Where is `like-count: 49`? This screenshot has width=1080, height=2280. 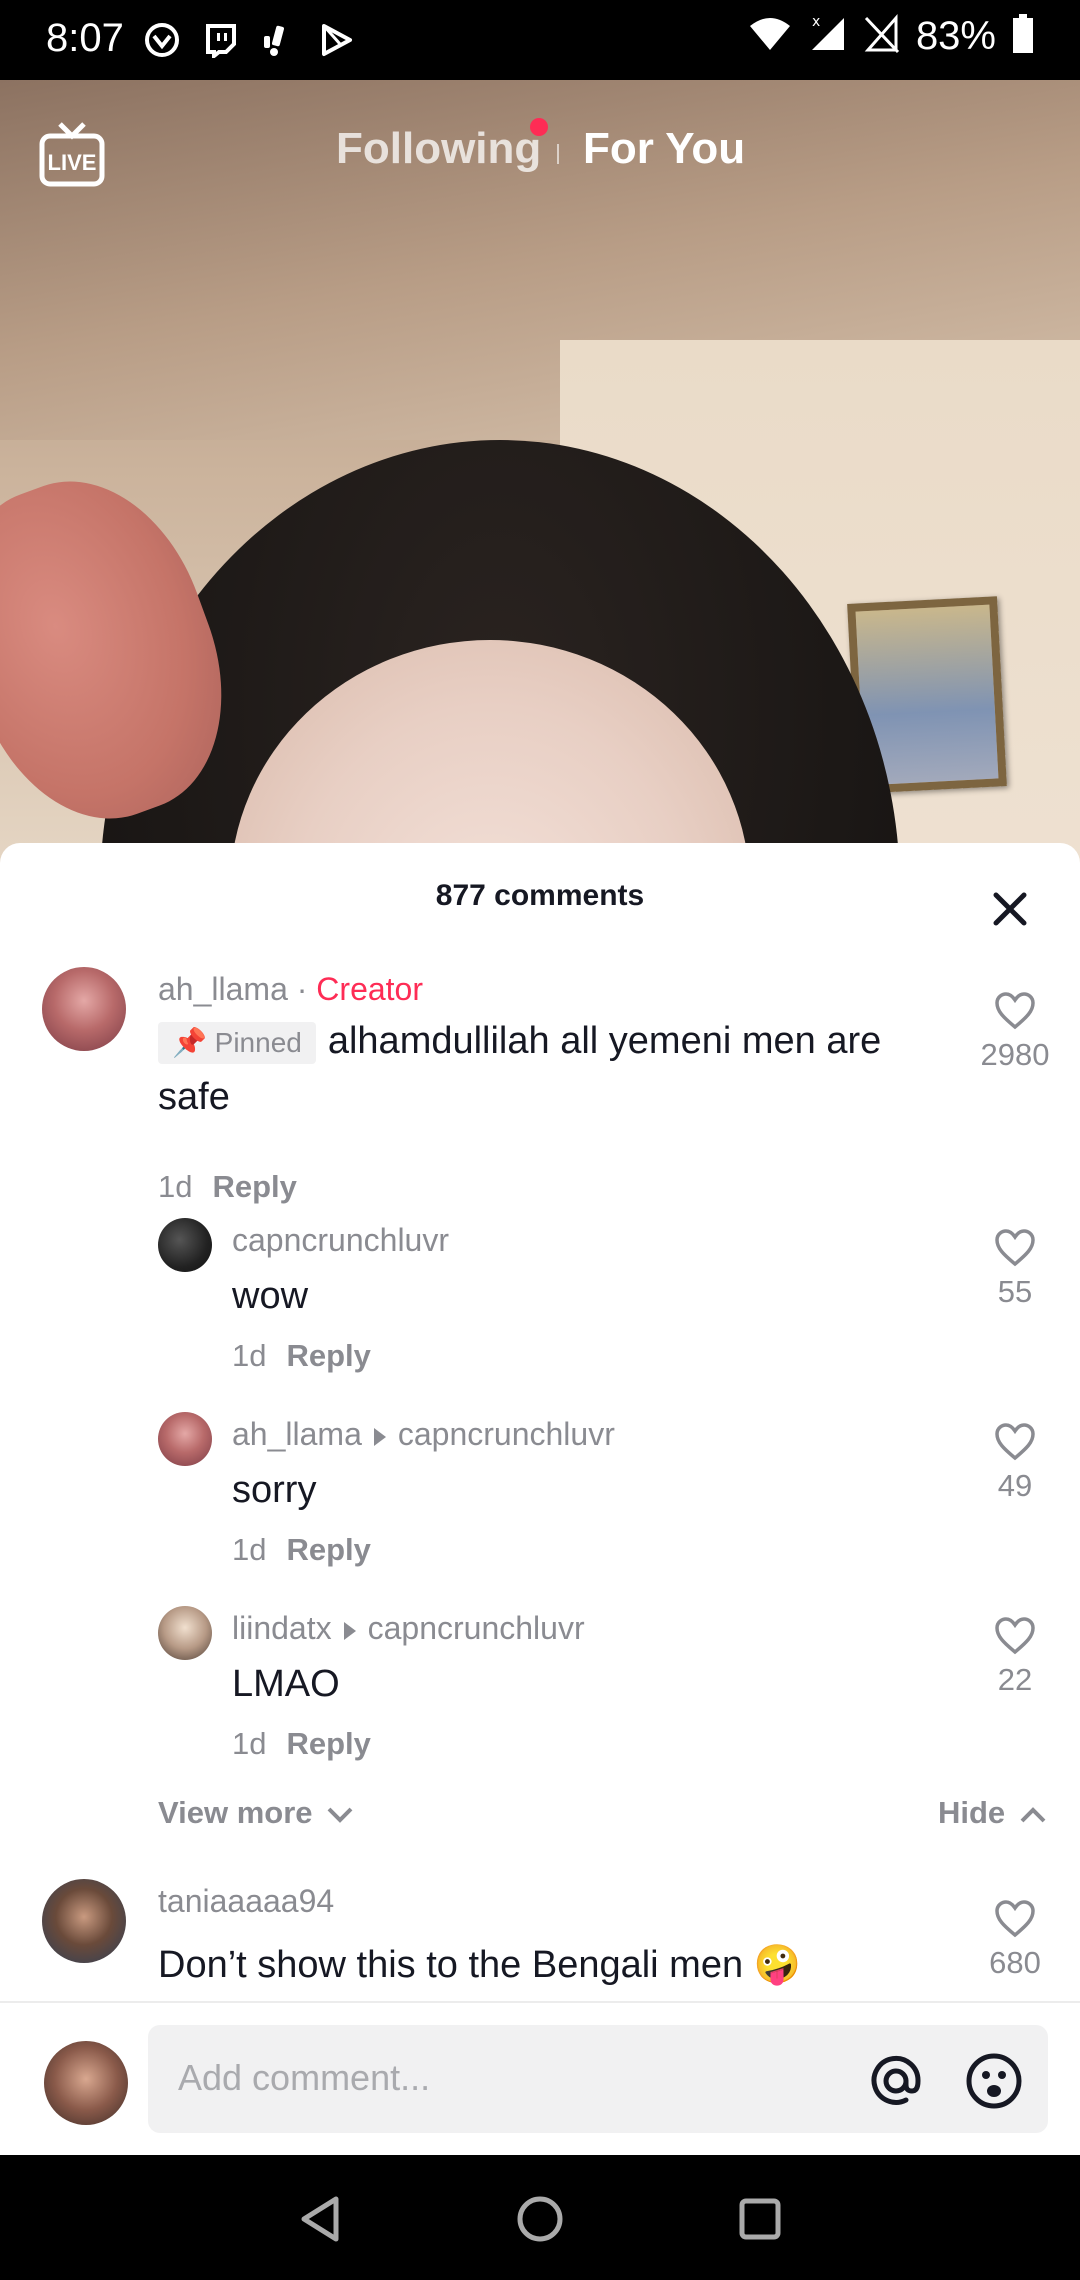 like-count: 49 is located at coordinates (1015, 1485).